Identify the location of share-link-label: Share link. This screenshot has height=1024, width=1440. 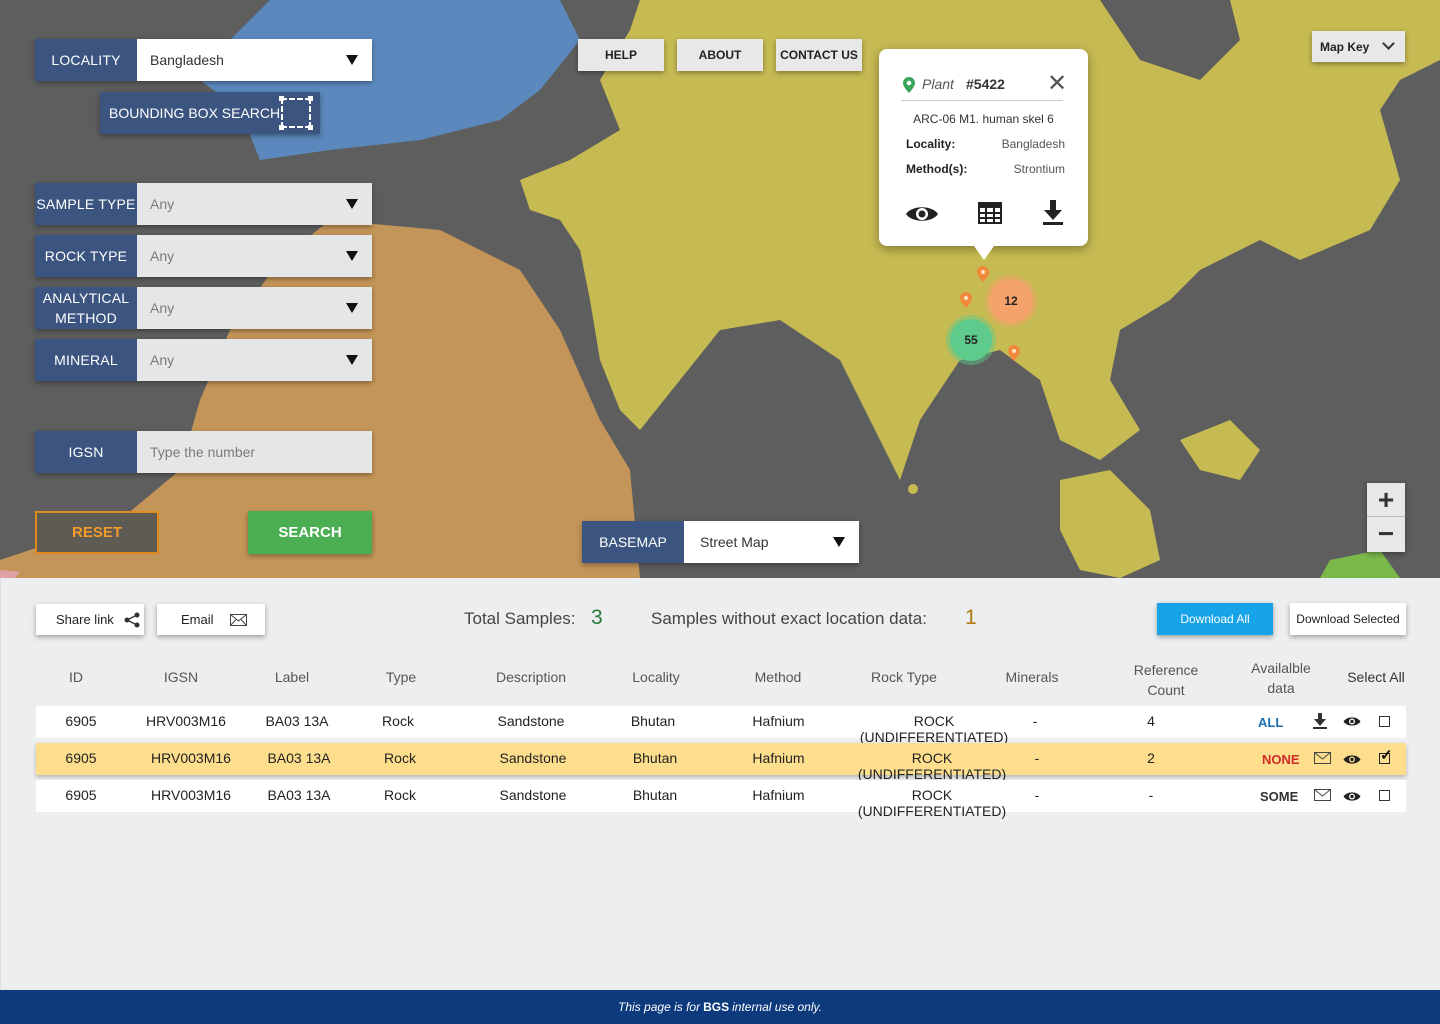
(85, 619).